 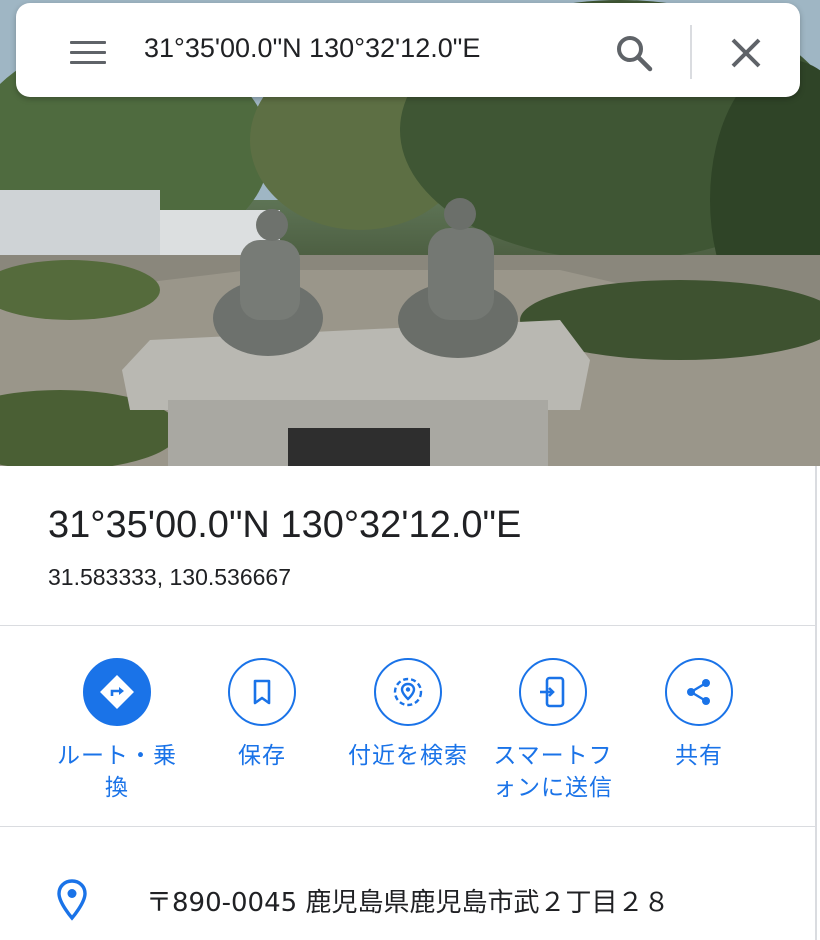 What do you see at coordinates (117, 692) in the screenshot?
I see `directions-icon` at bounding box center [117, 692].